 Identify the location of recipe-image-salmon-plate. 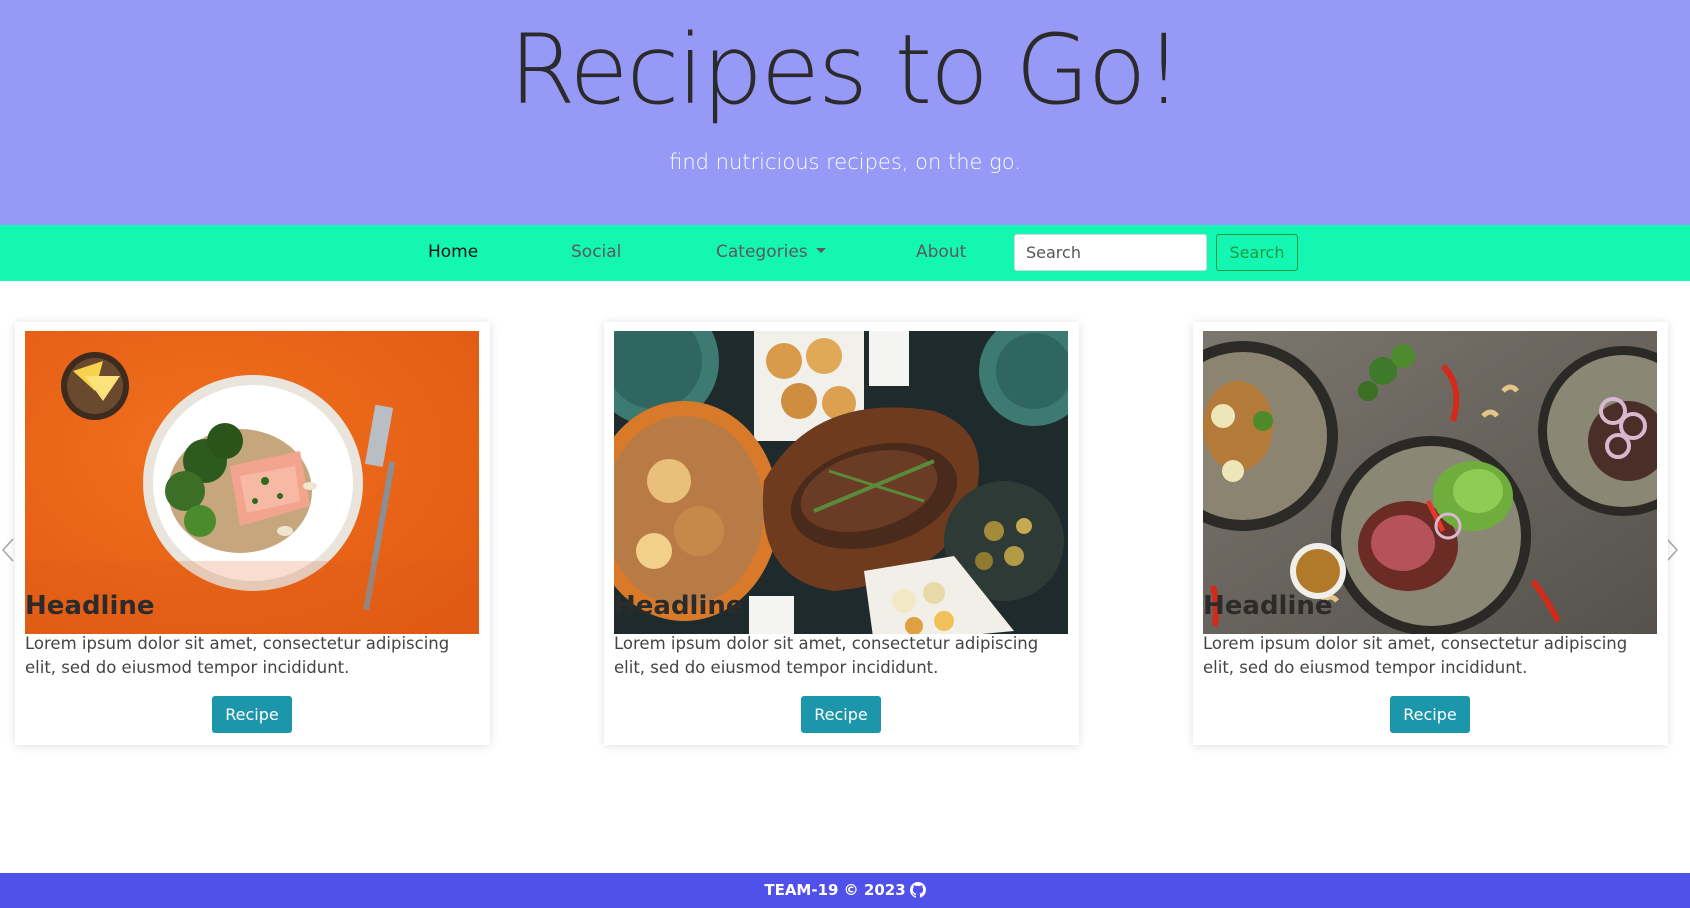
(252, 482).